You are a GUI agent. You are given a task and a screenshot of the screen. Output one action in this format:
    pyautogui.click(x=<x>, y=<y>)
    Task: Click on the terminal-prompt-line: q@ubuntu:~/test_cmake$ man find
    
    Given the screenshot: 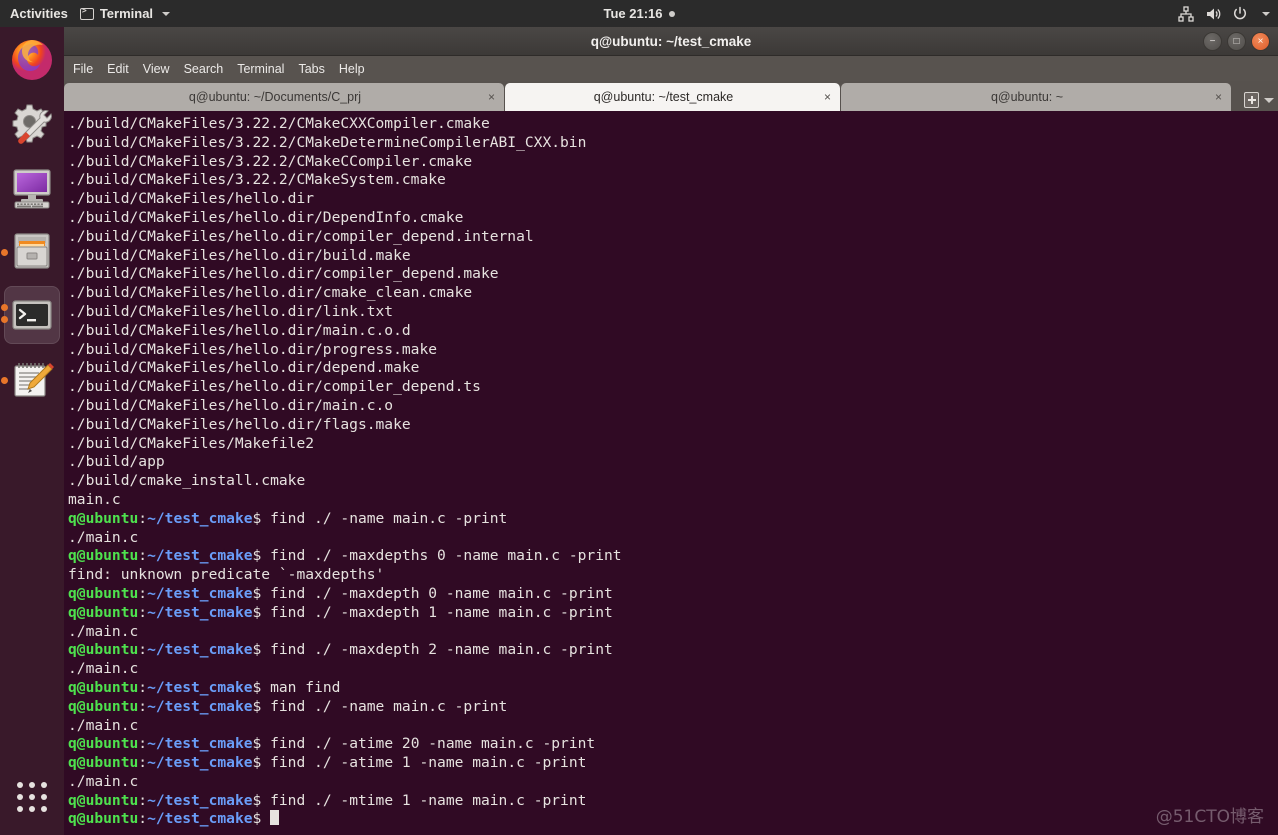 What is the action you would take?
    pyautogui.click(x=673, y=688)
    